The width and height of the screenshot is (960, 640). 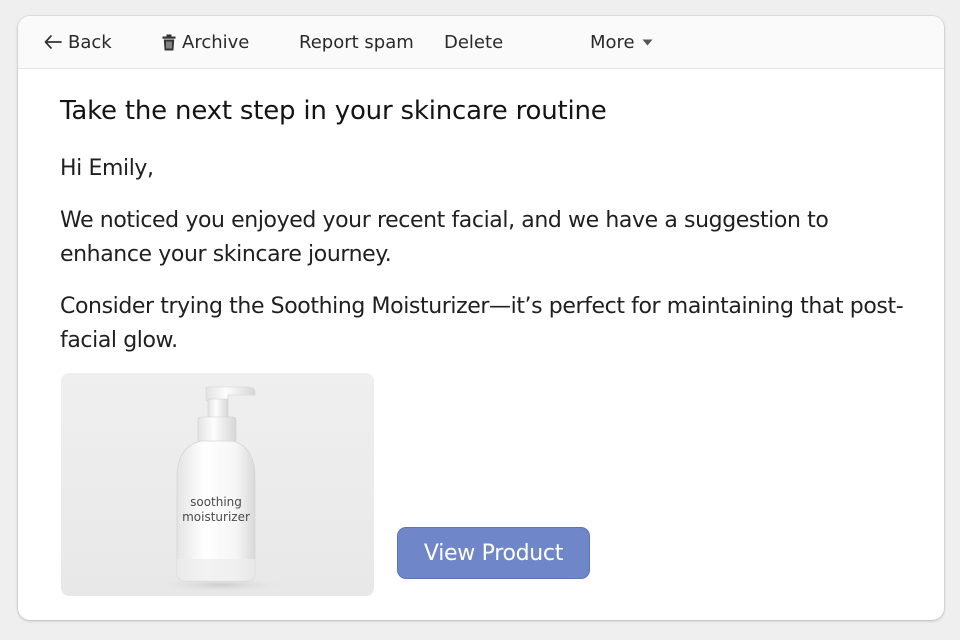 What do you see at coordinates (216, 502) in the screenshot?
I see `bottle-label-line: soothing` at bounding box center [216, 502].